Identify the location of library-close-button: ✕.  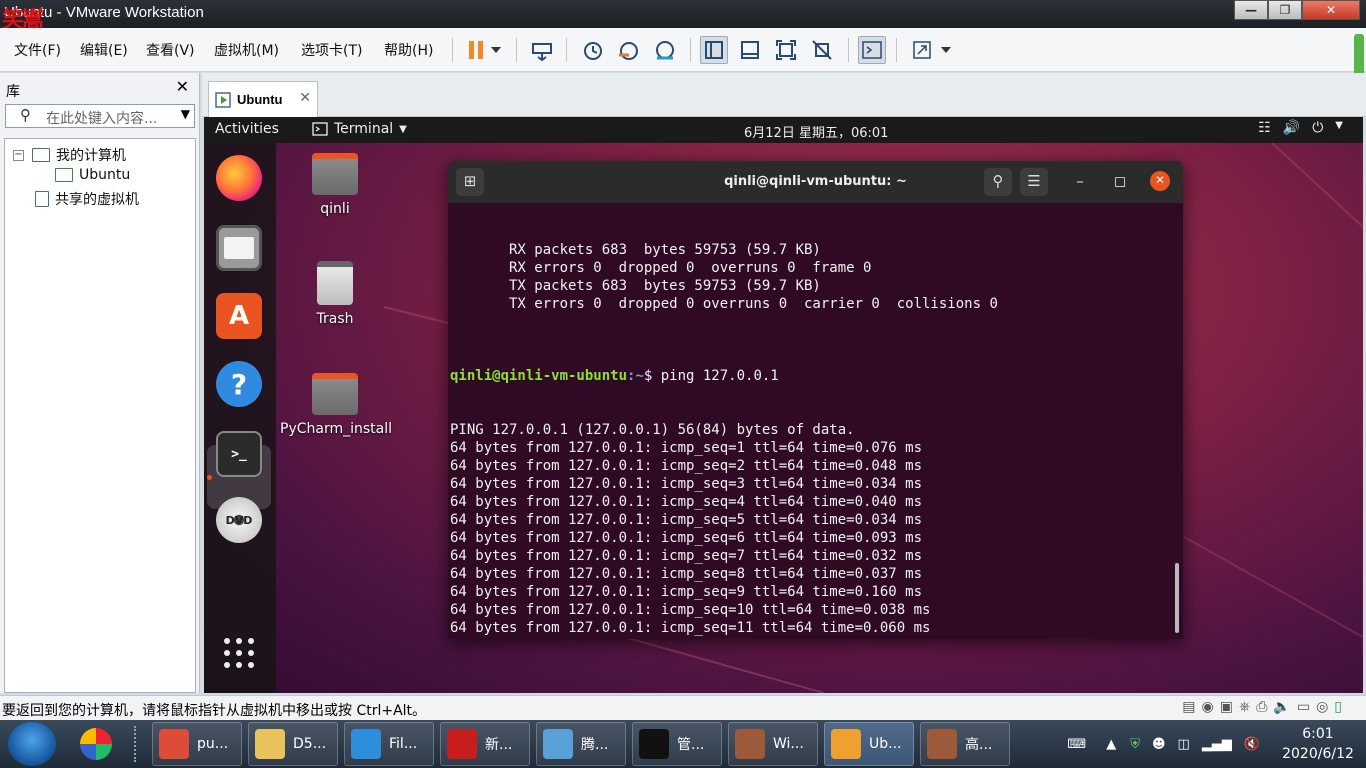
(182, 86).